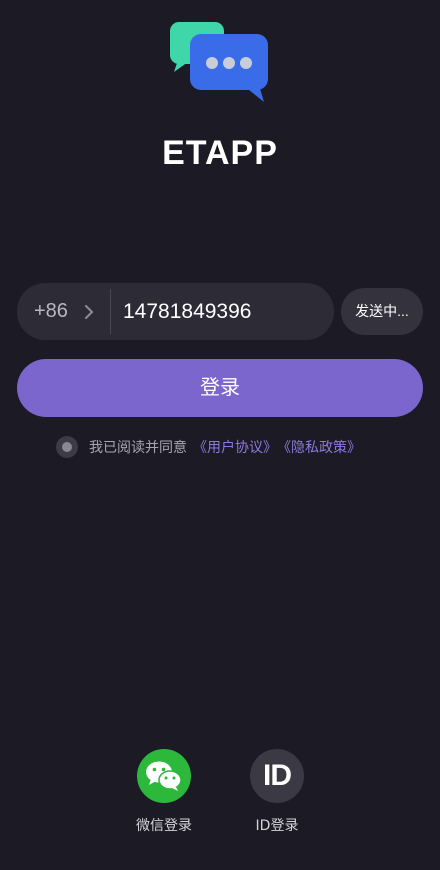  I want to click on privacy-policy-link: 《隐私政策》, so click(319, 447).